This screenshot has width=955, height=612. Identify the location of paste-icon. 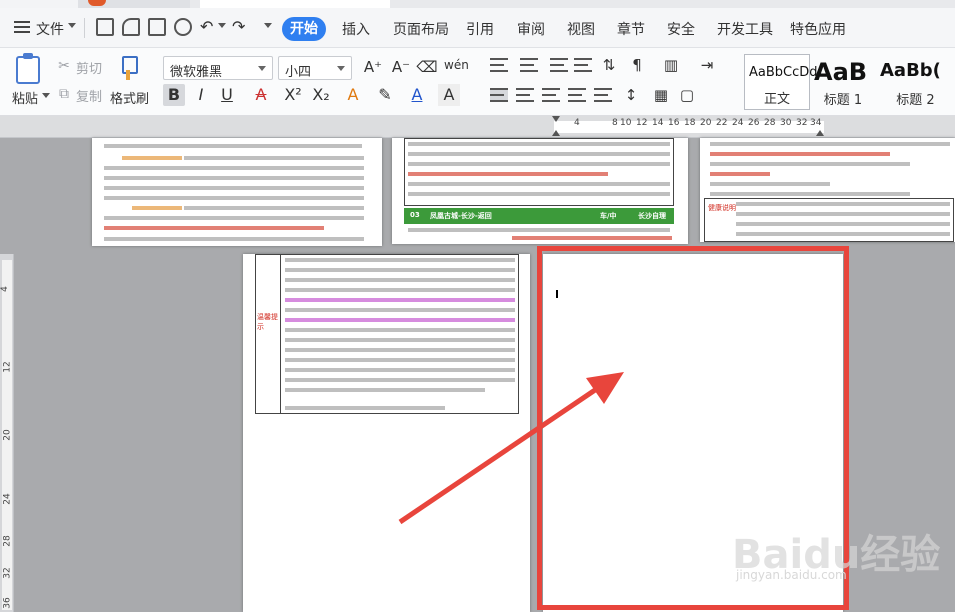
(28, 68).